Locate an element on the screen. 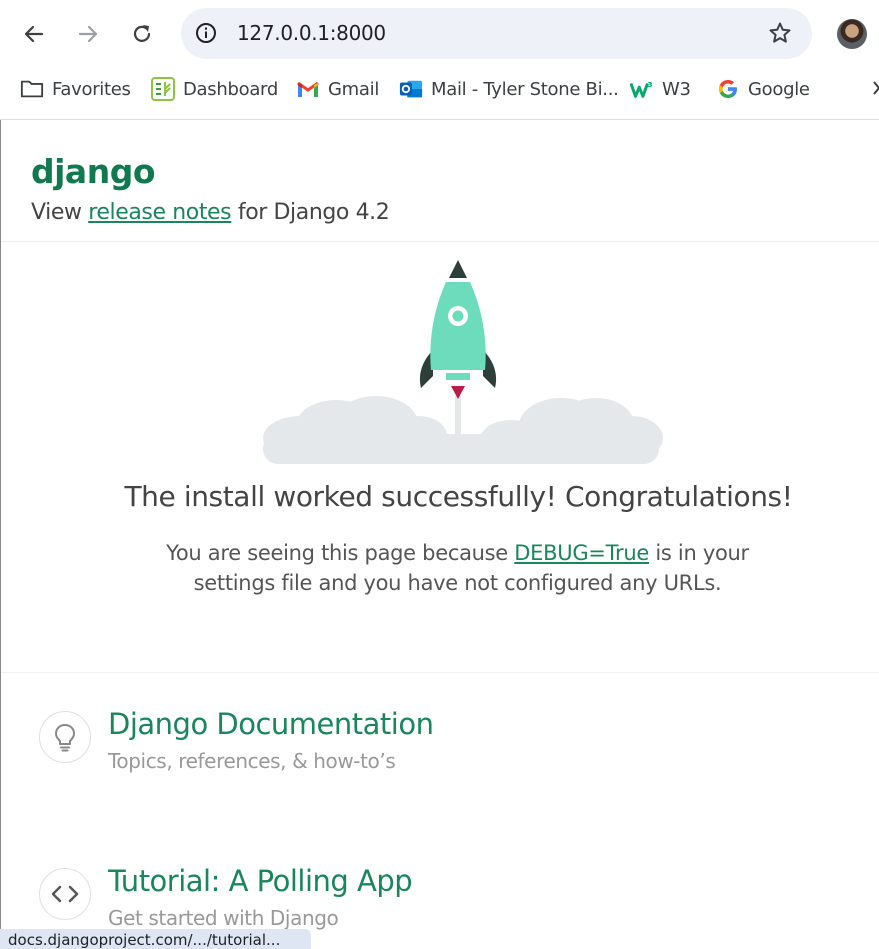 The height and width of the screenshot is (949, 879). cloud-shapes is located at coordinates (463, 430).